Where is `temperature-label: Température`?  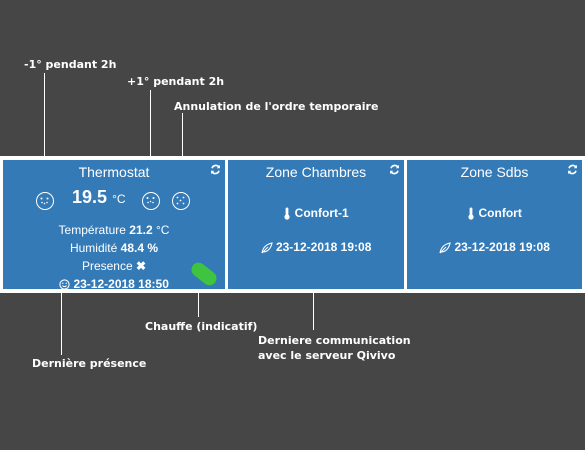 temperature-label: Température is located at coordinates (92, 230).